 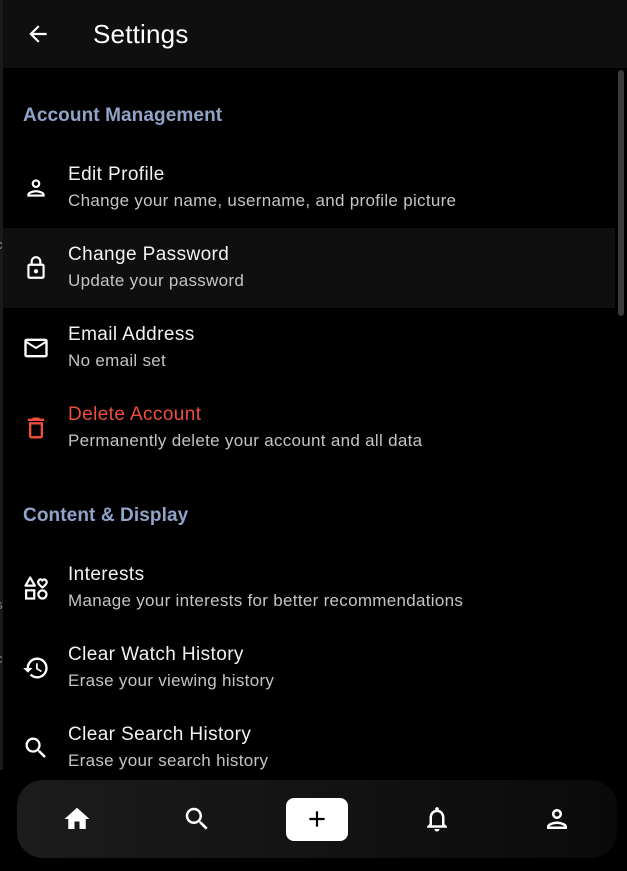 I want to click on nav-add, so click(x=317, y=819).